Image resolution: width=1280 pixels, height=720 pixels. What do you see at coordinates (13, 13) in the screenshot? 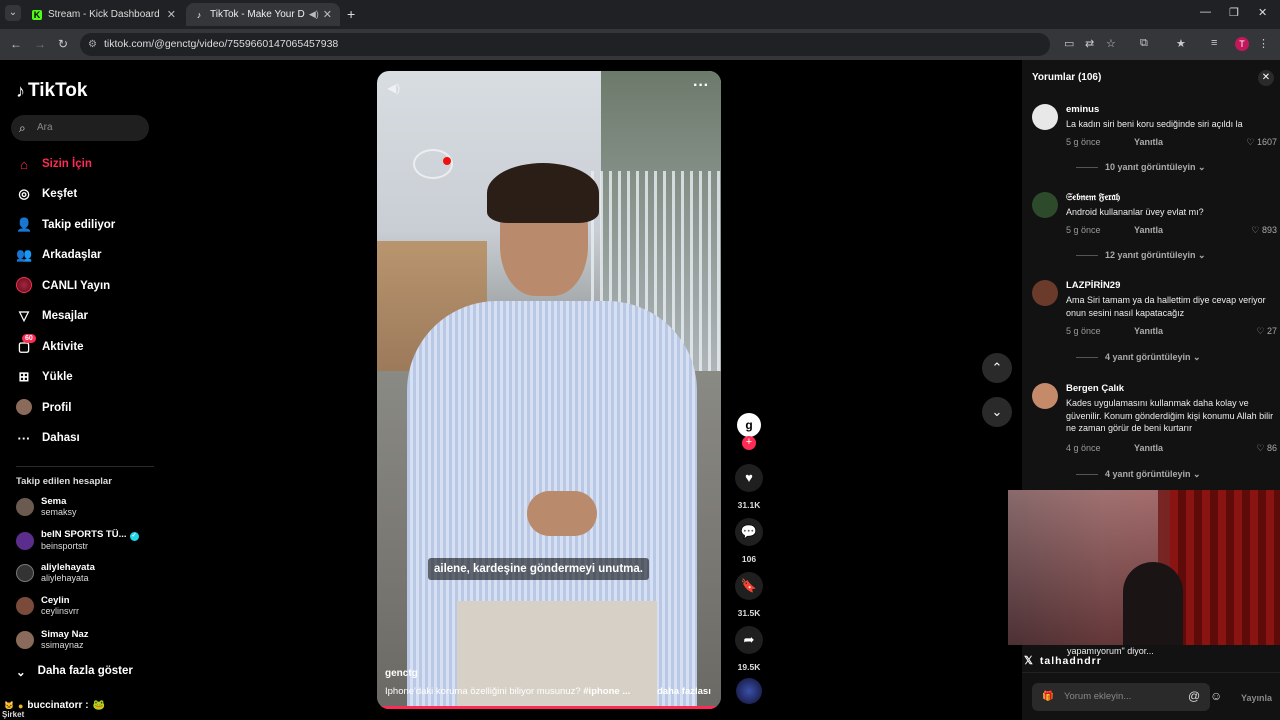
I see `tab-search-icon: ⌄` at bounding box center [13, 13].